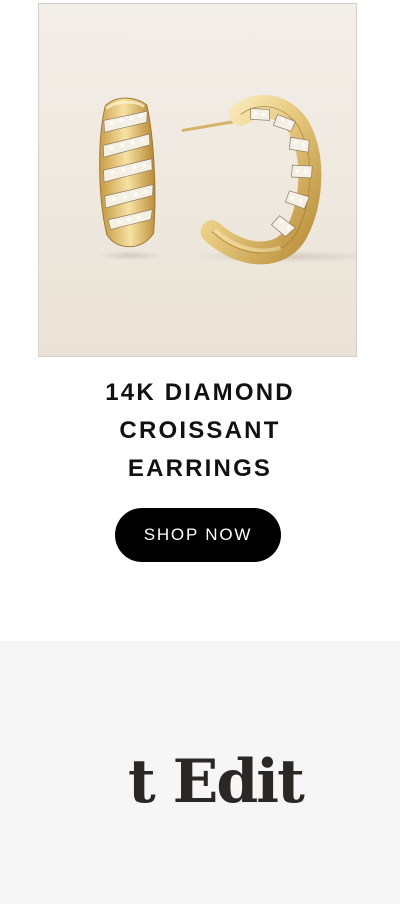  What do you see at coordinates (200, 430) in the screenshot?
I see `product-title: 14K DIAMOND CROISSANT EARRINGS` at bounding box center [200, 430].